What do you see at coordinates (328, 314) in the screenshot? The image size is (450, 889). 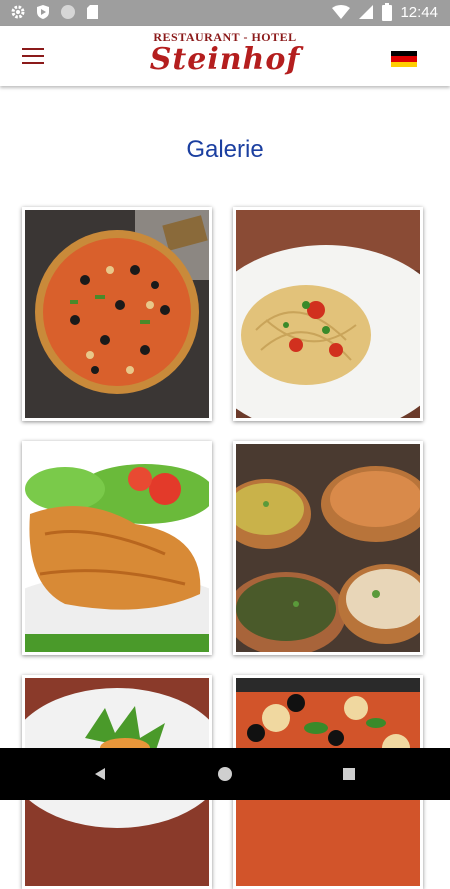 I see `gallery-image-spaghetti` at bounding box center [328, 314].